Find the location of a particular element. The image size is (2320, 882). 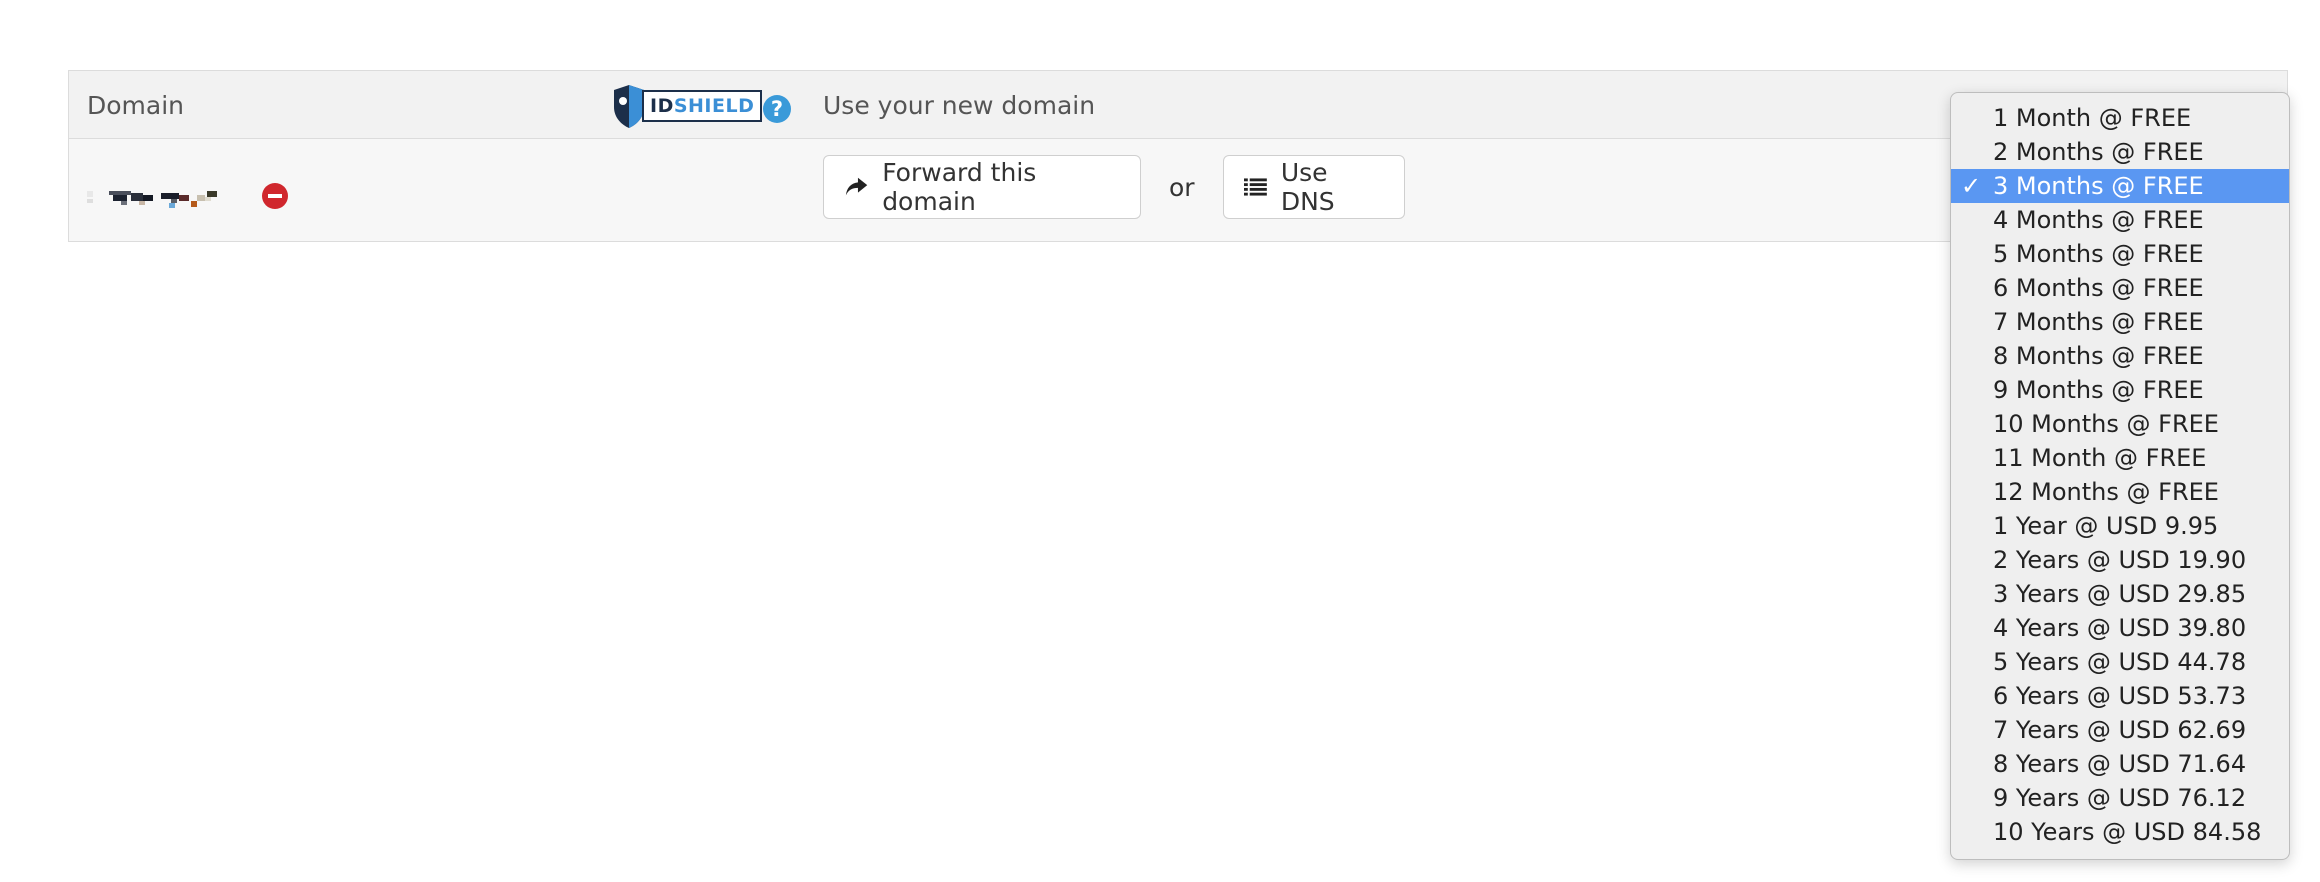

dropdown-option-label: 8 Years @ USD 71.64 is located at coordinates (2120, 764).